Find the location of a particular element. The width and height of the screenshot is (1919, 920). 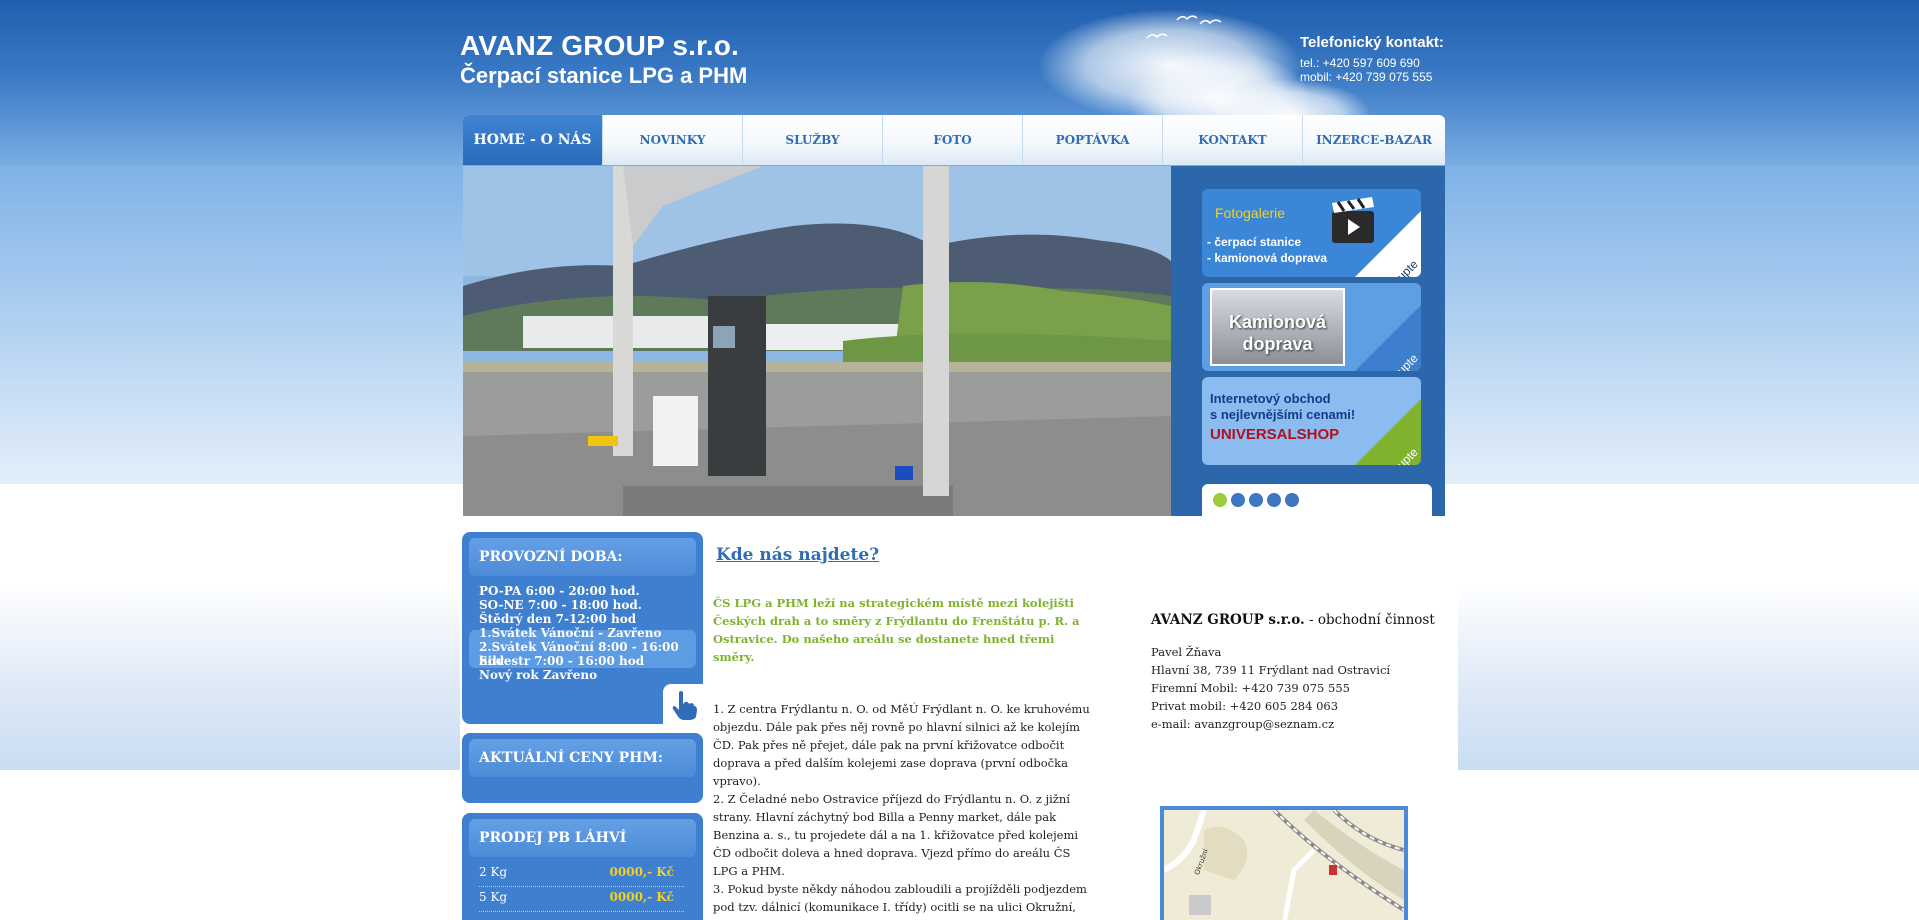

hours-line: PO-PA 6:00 - 20:00 hod. is located at coordinates (559, 591).